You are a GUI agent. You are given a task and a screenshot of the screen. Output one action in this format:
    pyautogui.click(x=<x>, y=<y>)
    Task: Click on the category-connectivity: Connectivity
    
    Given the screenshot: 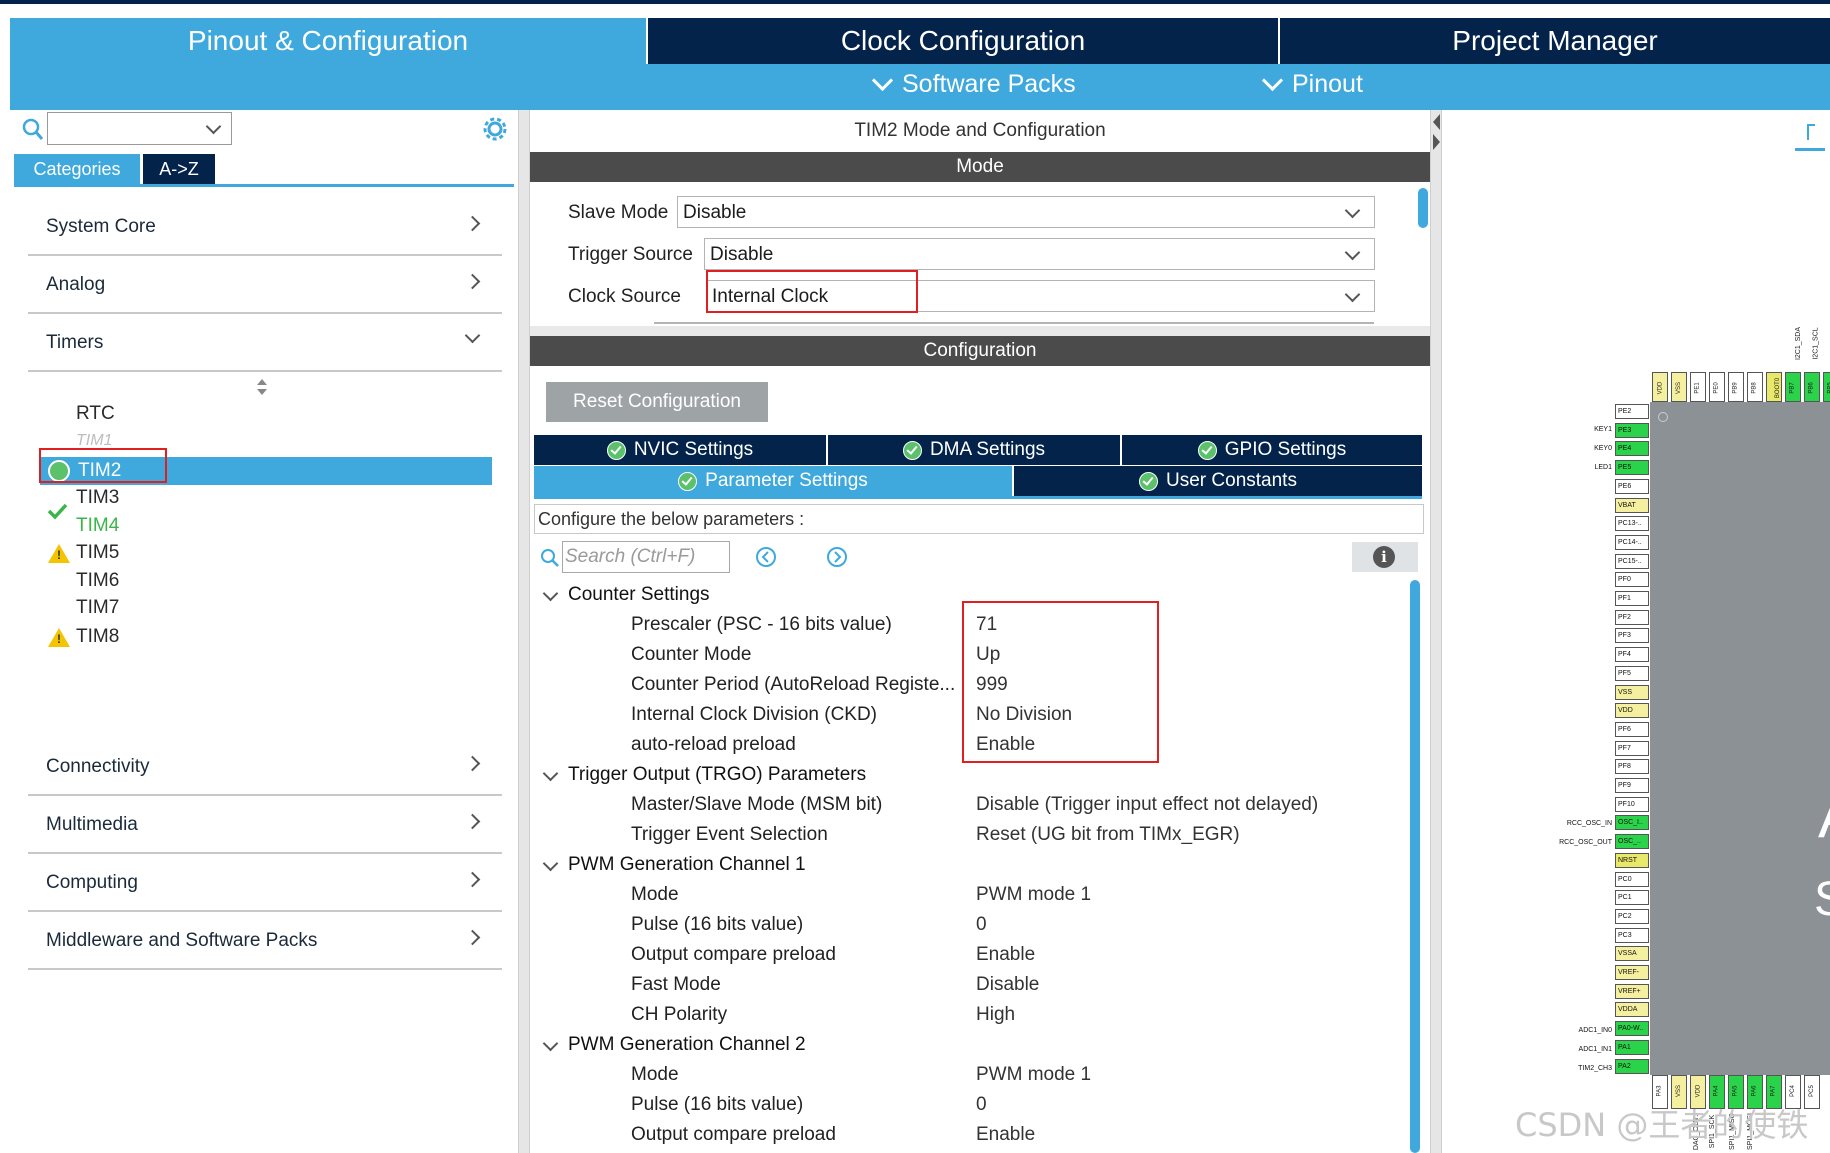 What is the action you would take?
    pyautogui.click(x=265, y=766)
    